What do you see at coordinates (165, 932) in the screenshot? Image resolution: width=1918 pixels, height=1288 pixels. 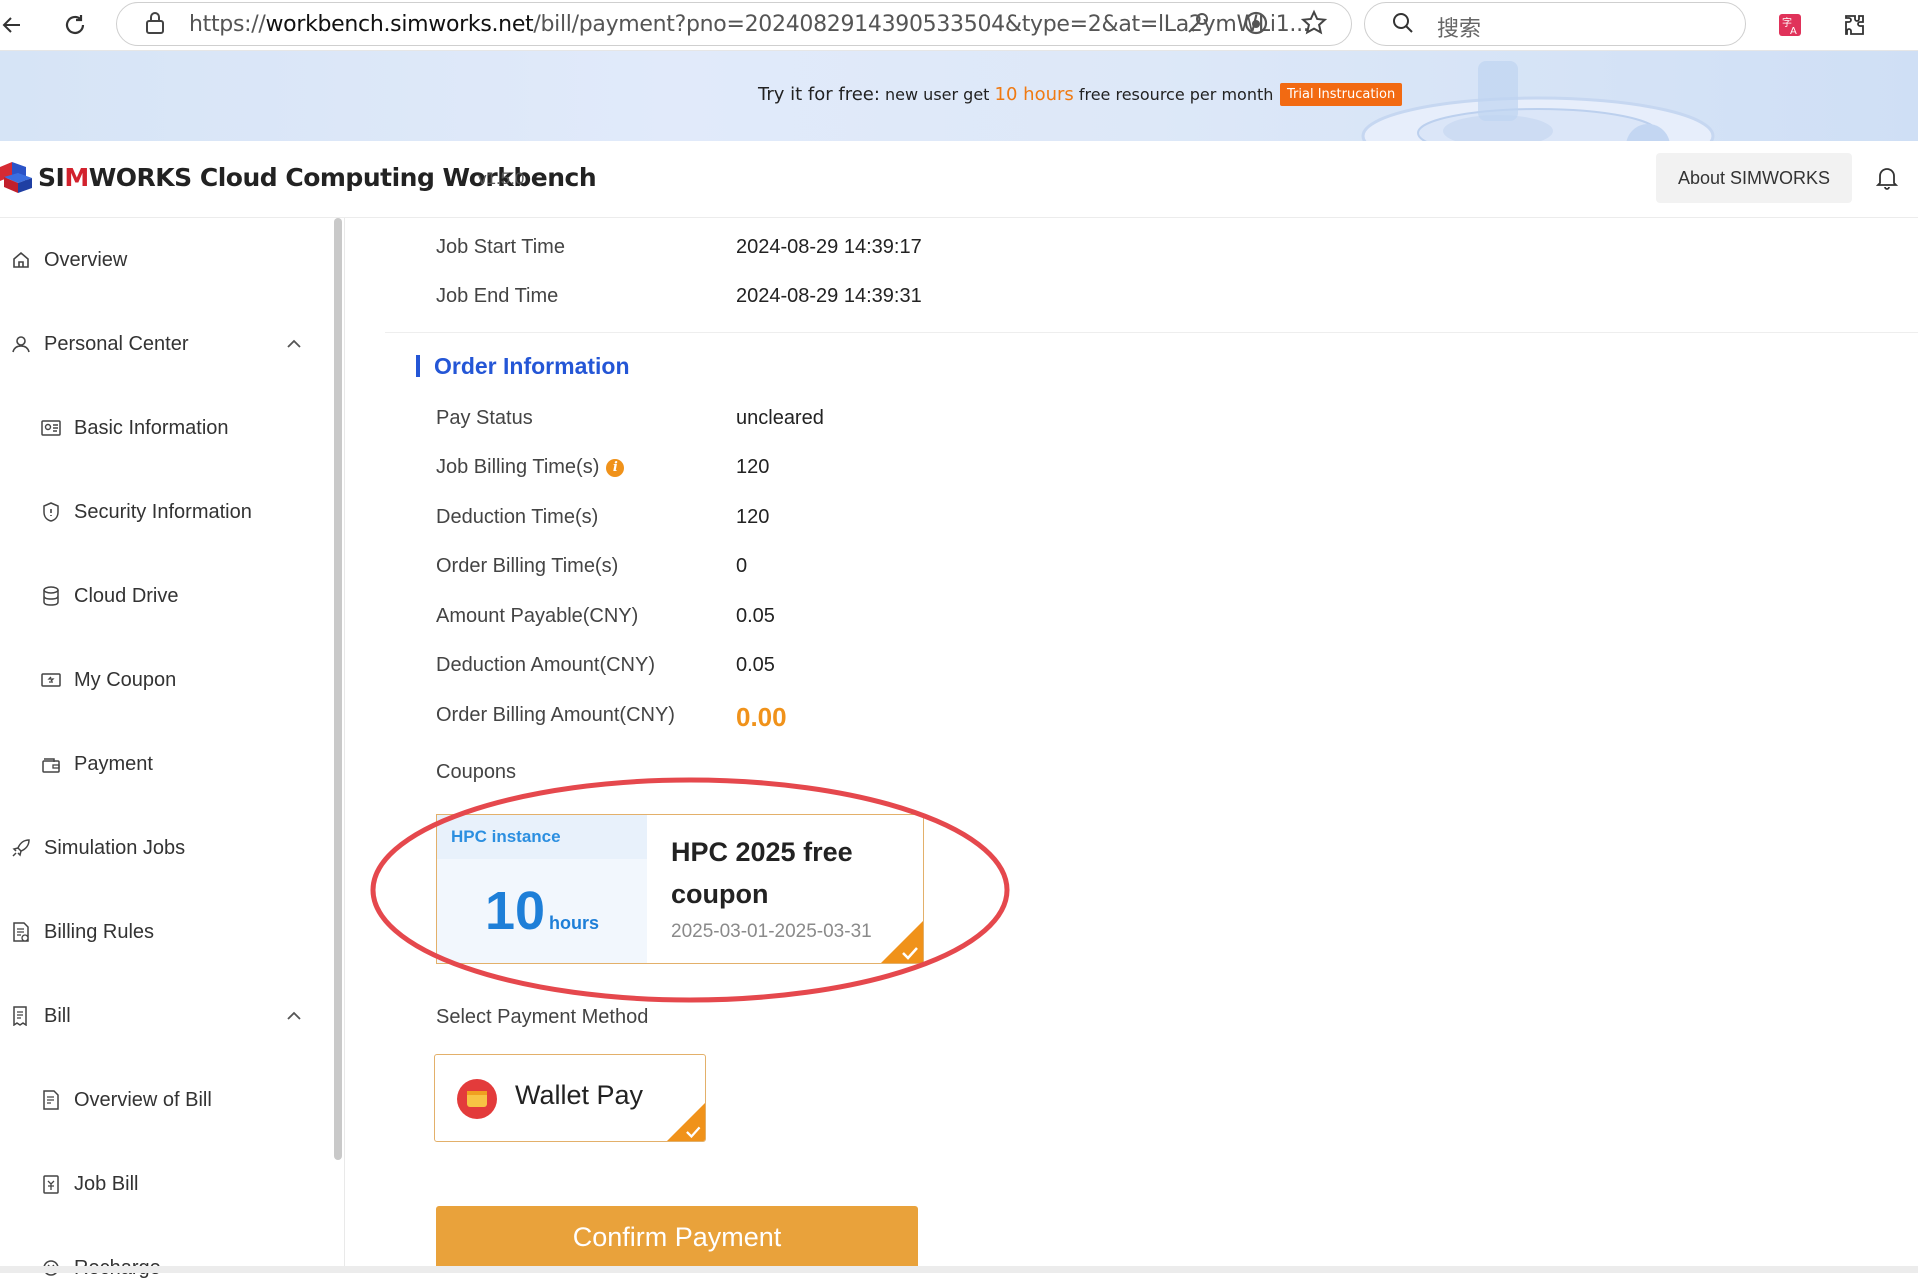 I see `sidebar-item-billing-rules: Billing Rules` at bounding box center [165, 932].